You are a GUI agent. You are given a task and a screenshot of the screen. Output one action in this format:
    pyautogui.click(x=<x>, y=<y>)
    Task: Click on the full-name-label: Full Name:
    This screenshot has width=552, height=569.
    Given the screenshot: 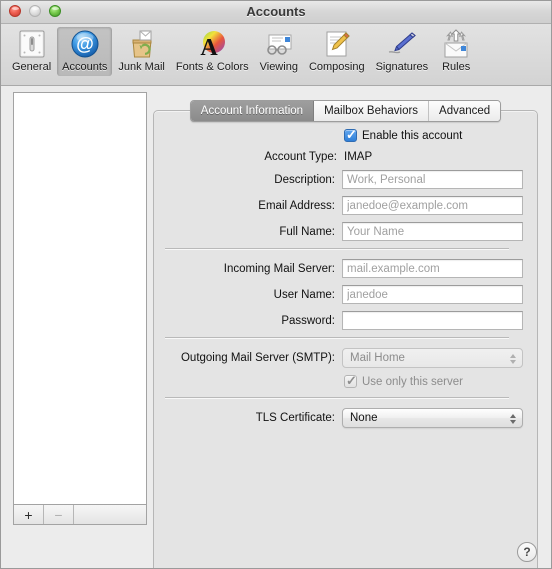 What is the action you would take?
    pyautogui.click(x=307, y=231)
    